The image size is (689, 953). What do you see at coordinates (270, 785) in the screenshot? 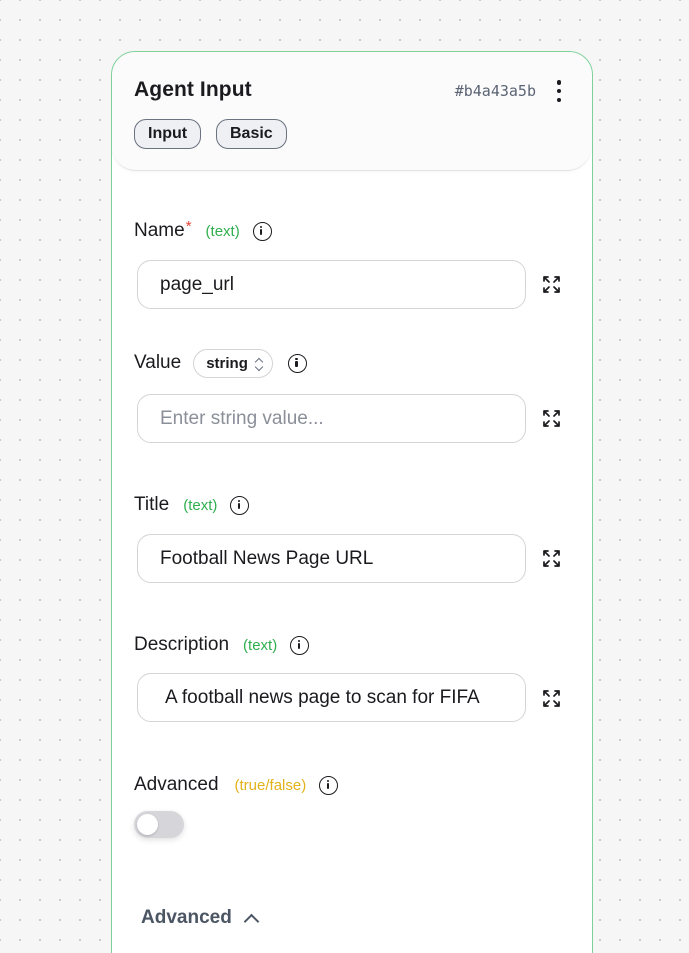
I see `advanced-type-hint: (true/false)` at bounding box center [270, 785].